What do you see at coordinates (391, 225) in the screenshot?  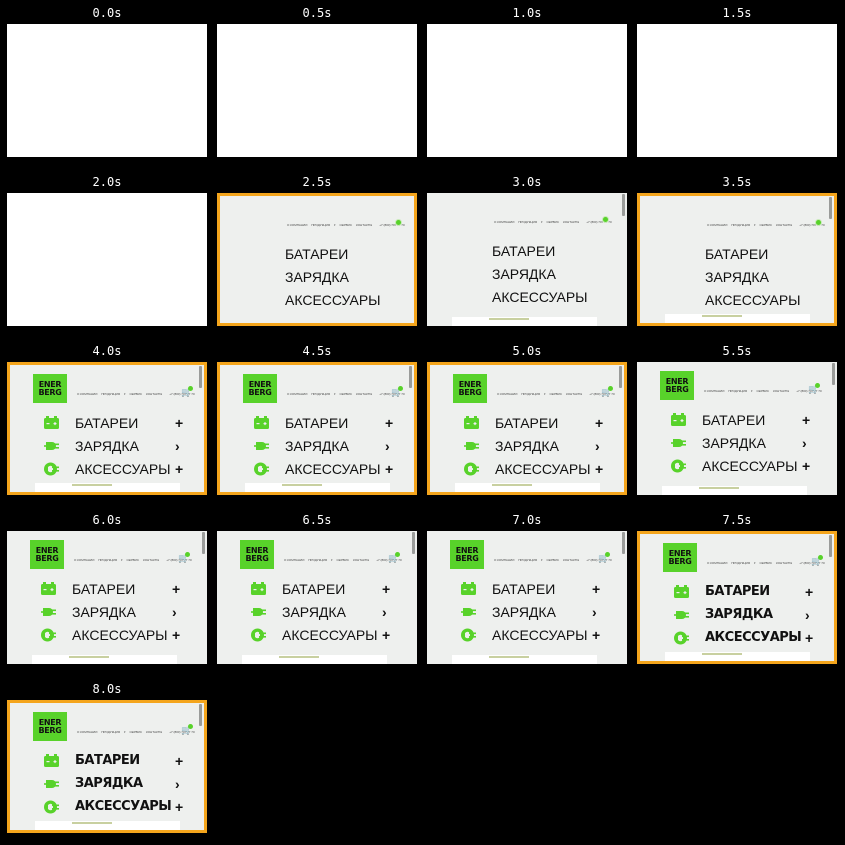 I see `phone-number: +7 (800) 707 77 70` at bounding box center [391, 225].